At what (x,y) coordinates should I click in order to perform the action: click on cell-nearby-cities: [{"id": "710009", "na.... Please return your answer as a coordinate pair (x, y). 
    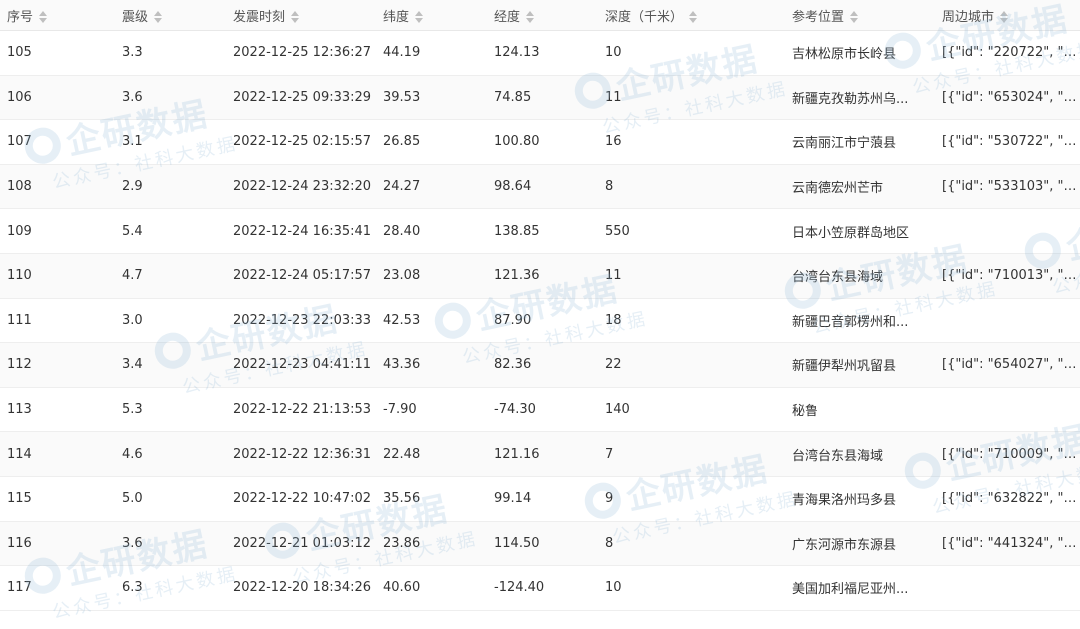
    Looking at the image, I should click on (1007, 454).